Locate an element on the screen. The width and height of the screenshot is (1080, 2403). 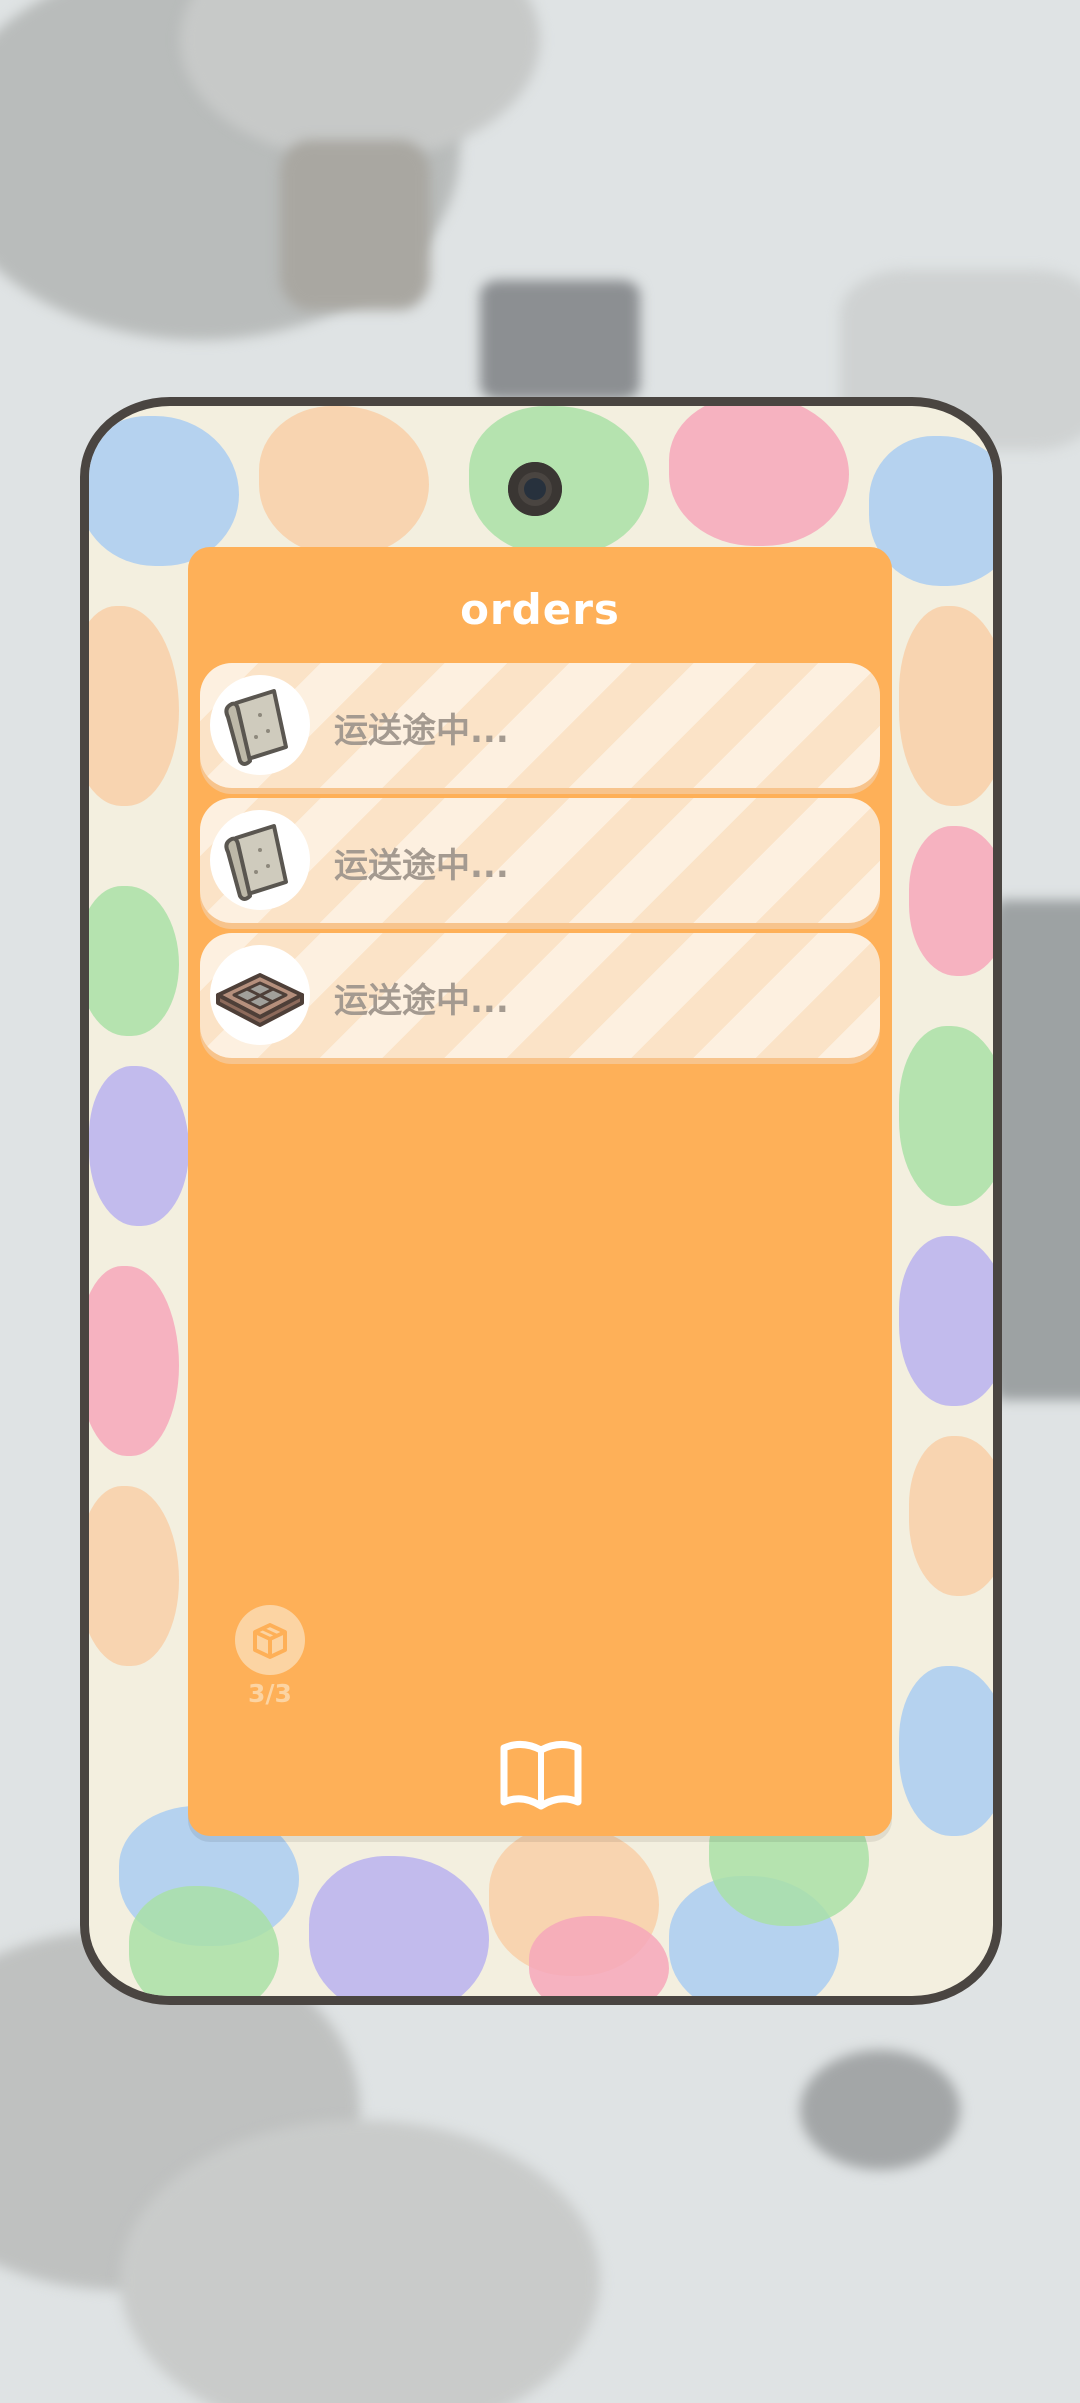
capacity-count: 3/3 is located at coordinates (270, 1693).